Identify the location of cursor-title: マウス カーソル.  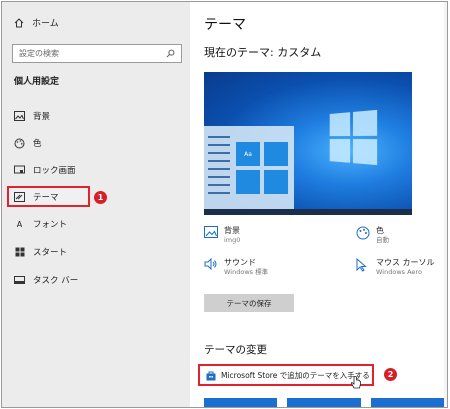
(405, 262).